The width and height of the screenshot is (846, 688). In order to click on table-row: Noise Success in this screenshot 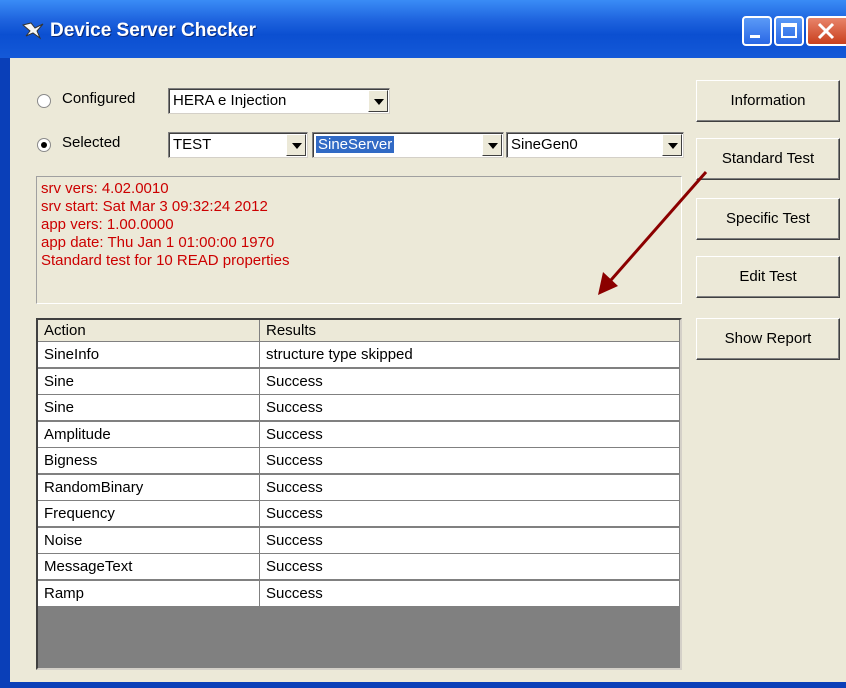, I will do `click(359, 540)`.